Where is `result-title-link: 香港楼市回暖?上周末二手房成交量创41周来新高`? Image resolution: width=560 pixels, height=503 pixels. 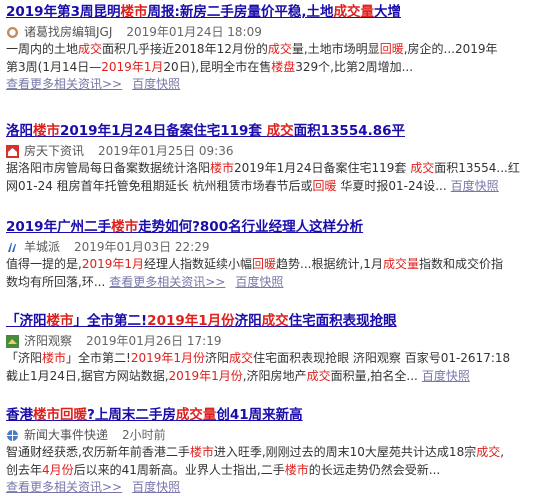 result-title-link: 香港楼市回暖?上周末二手房成交量创41周来新高 is located at coordinates (280, 415).